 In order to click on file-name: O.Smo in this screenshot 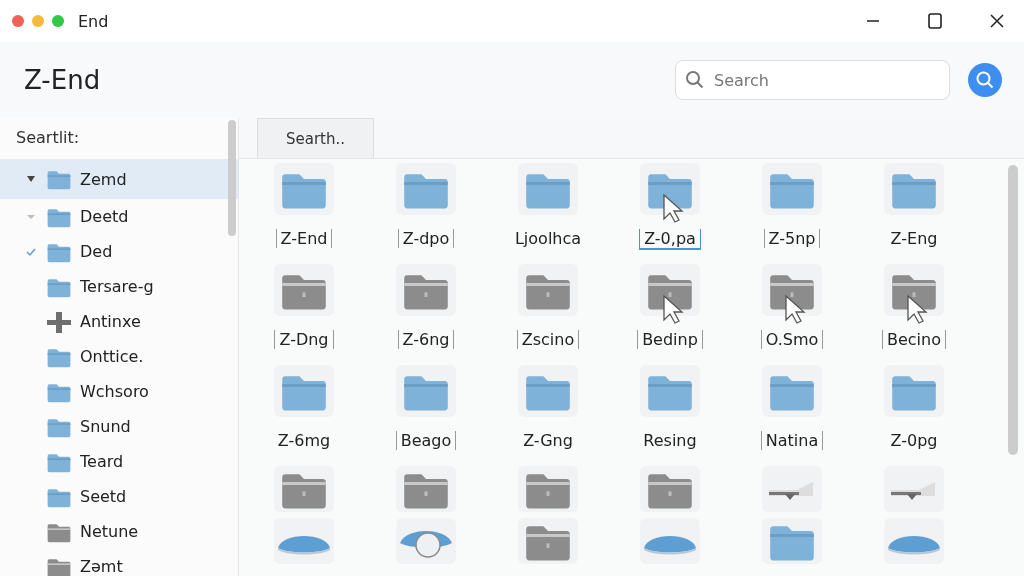, I will do `click(792, 339)`.